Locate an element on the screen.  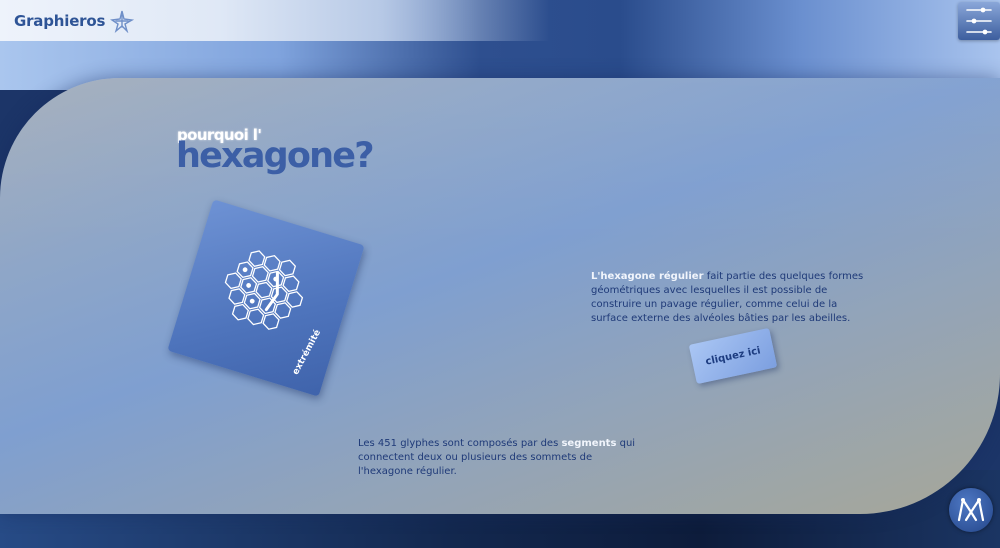
graphieros-emblem-icon is located at coordinates (971, 510).